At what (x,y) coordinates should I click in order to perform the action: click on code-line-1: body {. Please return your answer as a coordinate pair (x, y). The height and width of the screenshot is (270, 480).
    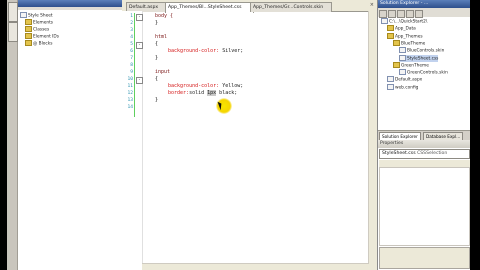
    Looking at the image, I should click on (164, 16).